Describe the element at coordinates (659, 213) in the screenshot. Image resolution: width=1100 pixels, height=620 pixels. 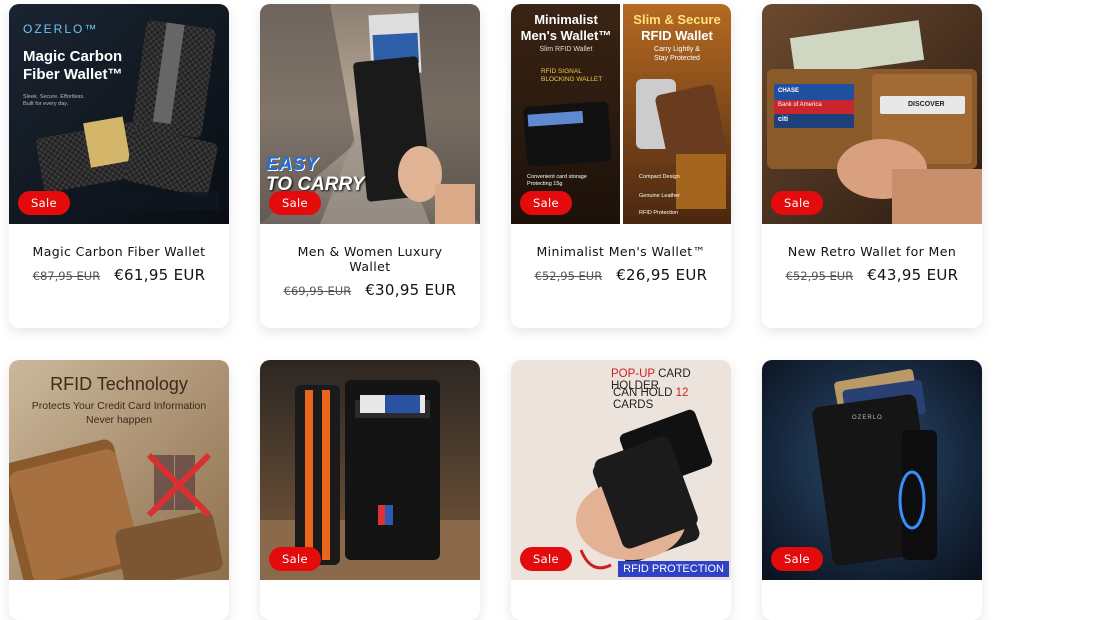
I see `image-feature-5: RFID Protection` at that location.